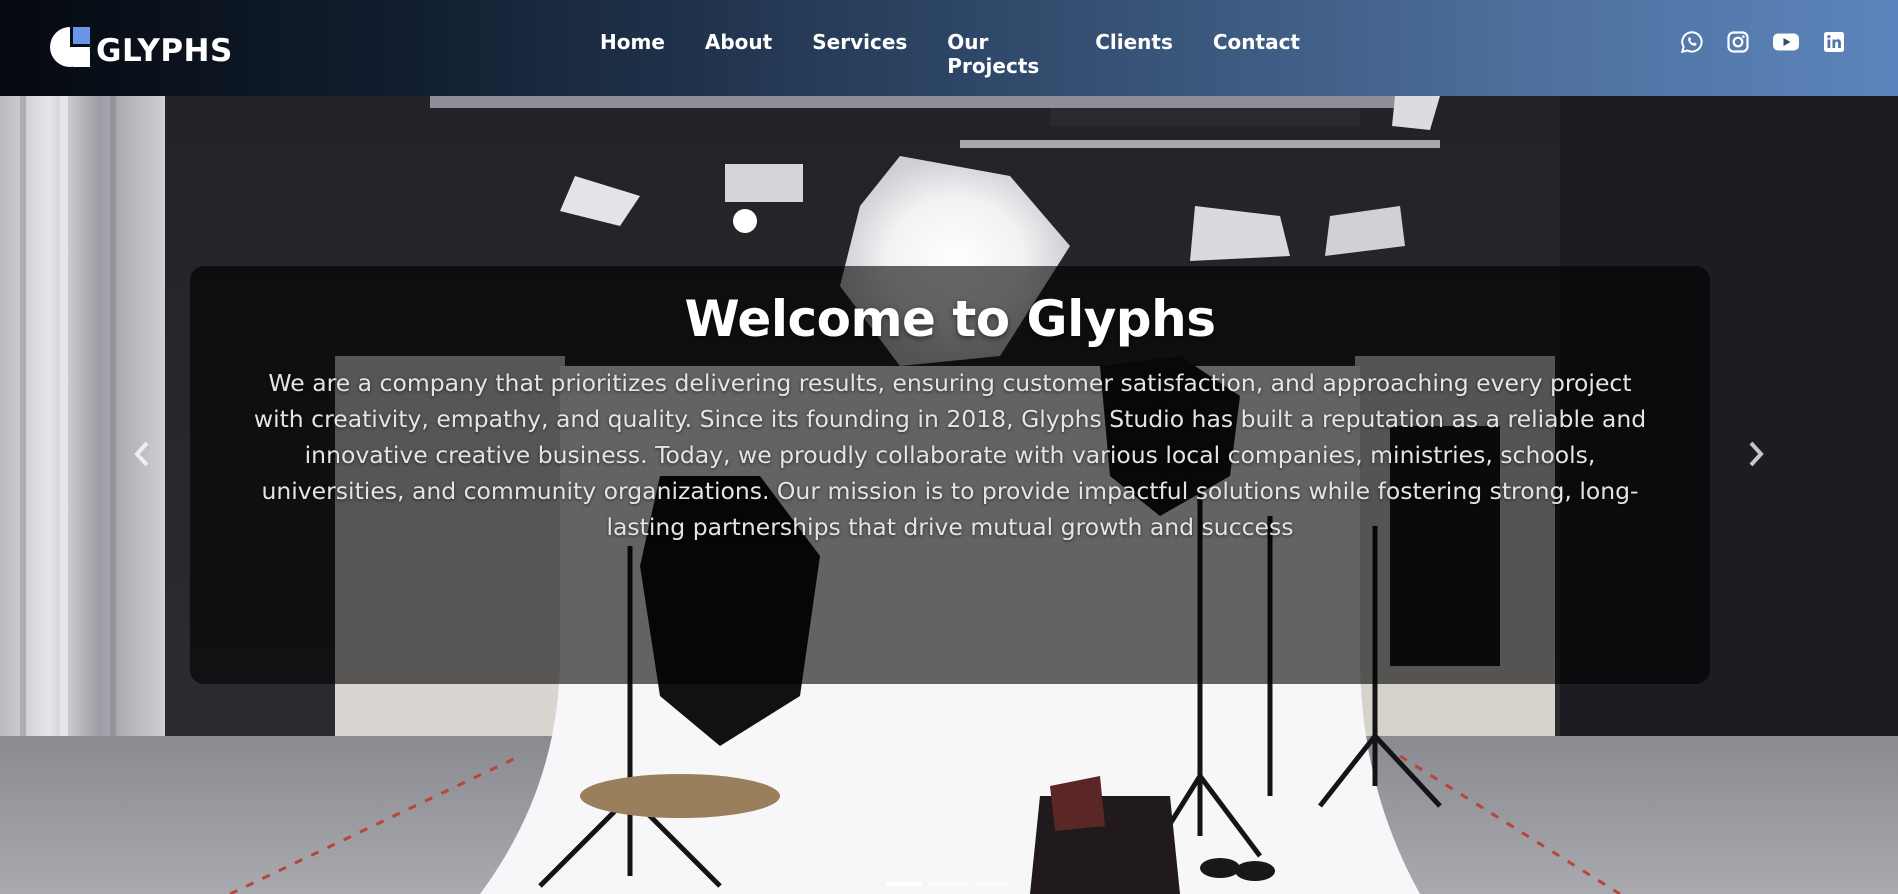 This screenshot has height=894, width=1898. Describe the element at coordinates (1692, 42) in the screenshot. I see `whatsapp-icon` at that location.